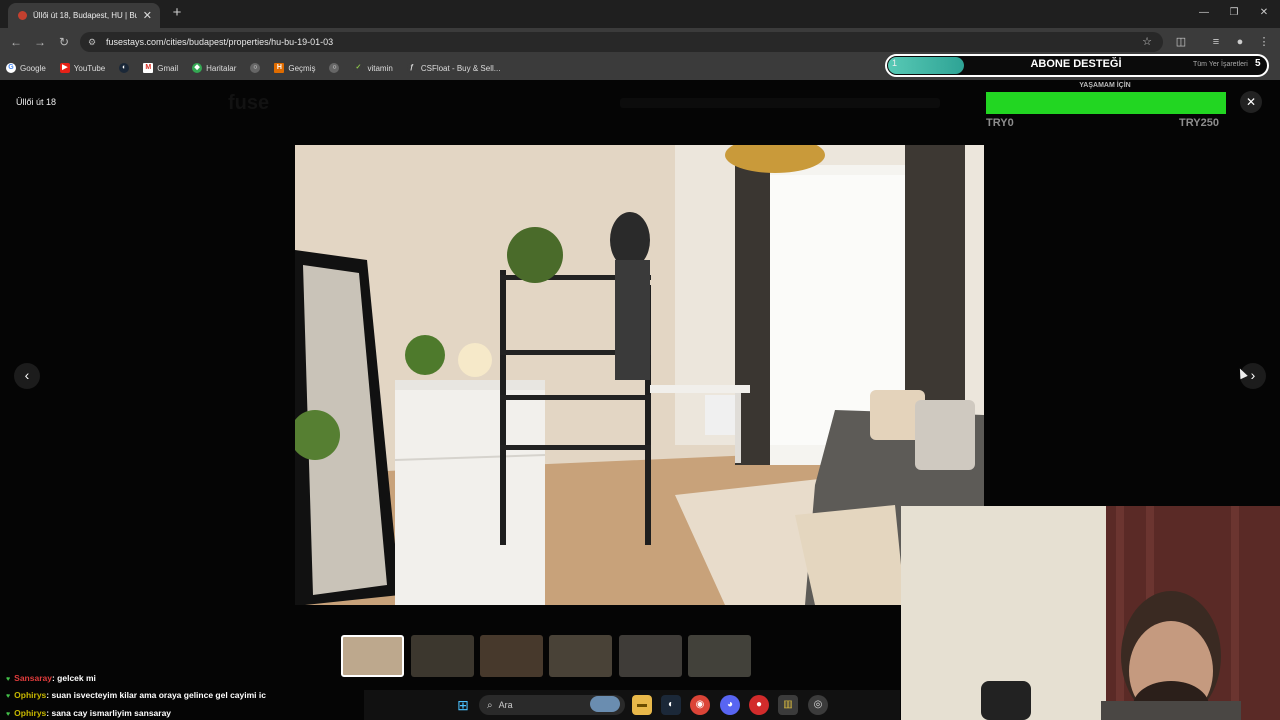 The image size is (1280, 720). I want to click on file-explorer-icon: ▬, so click(642, 705).